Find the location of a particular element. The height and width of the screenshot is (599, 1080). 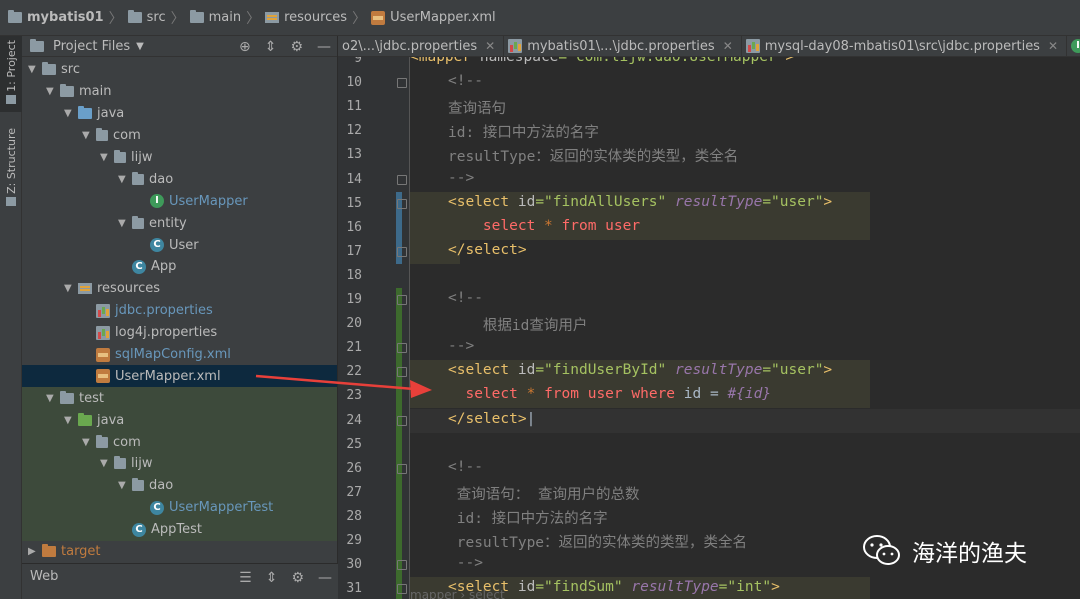

tree-item: C App is located at coordinates (179, 267).